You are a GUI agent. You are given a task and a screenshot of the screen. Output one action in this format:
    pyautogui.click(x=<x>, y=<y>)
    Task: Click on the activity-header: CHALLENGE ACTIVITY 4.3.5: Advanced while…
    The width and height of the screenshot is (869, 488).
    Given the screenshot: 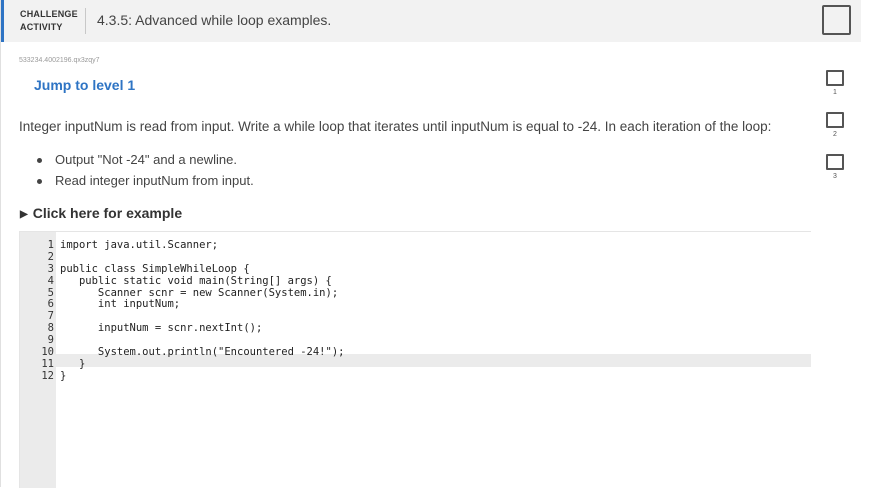 What is the action you would take?
    pyautogui.click(x=431, y=21)
    